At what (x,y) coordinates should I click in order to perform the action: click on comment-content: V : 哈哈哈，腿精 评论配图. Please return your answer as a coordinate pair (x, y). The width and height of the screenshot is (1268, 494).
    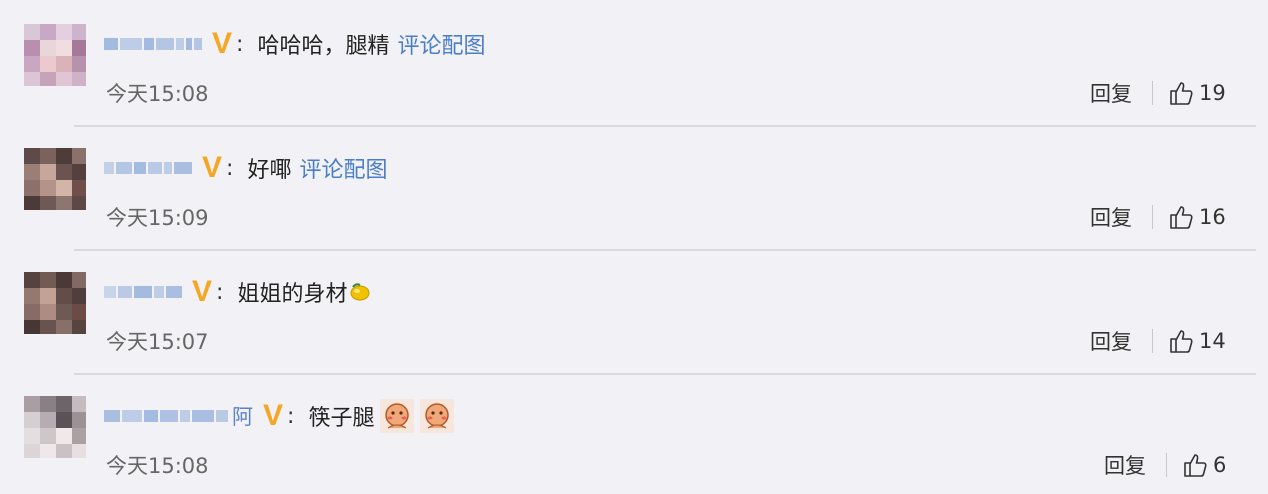
    Looking at the image, I should click on (294, 44).